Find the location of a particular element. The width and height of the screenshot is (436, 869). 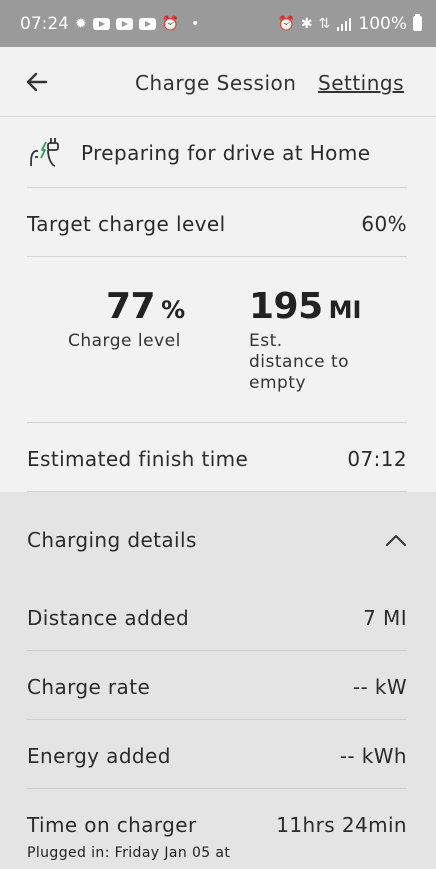

status-bar-right: ⏰ ✱ ⇅ 100% is located at coordinates (349, 24).